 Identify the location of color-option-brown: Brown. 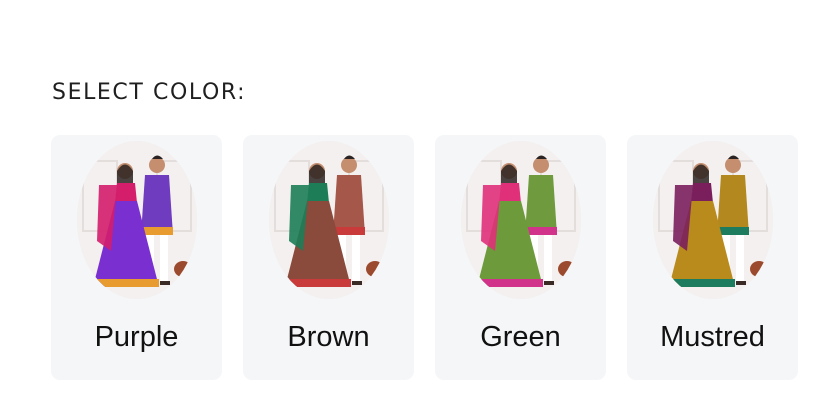
(328, 257).